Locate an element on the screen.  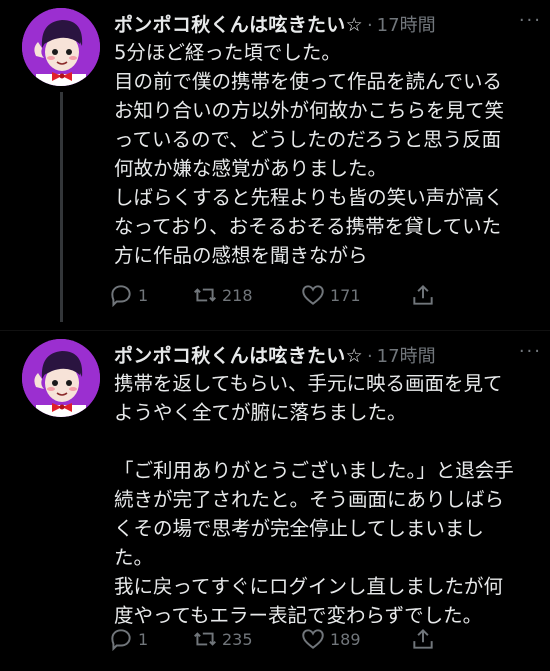
retweet-count: 218 is located at coordinates (237, 295).